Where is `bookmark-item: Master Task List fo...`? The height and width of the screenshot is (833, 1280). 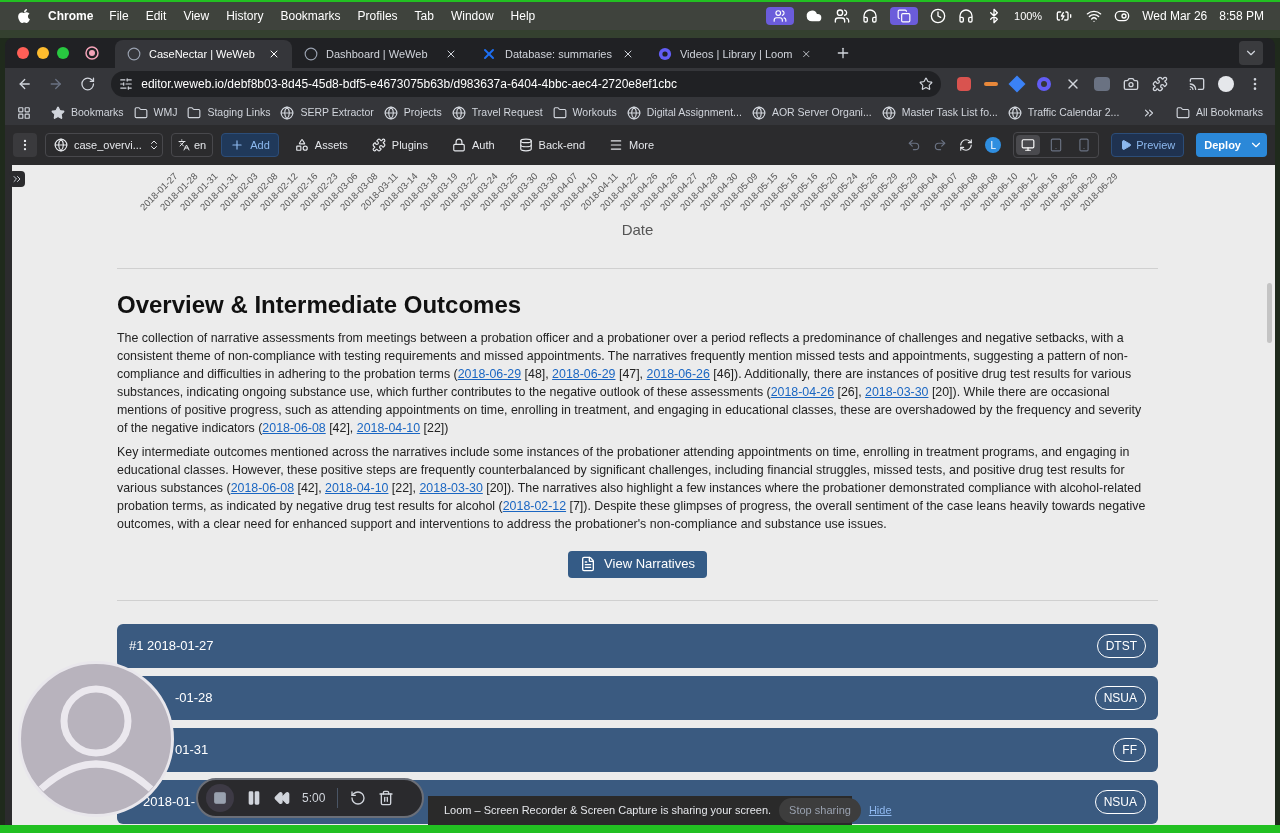 bookmark-item: Master Task List fo... is located at coordinates (939, 112).